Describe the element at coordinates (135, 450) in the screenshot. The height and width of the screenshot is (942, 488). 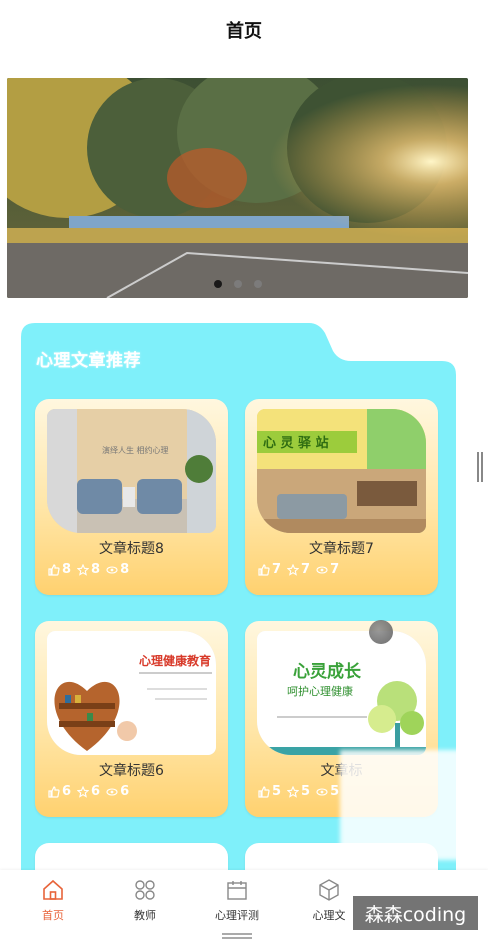
I see `thumb-sign-text: 演绎人生 相约心理` at that location.